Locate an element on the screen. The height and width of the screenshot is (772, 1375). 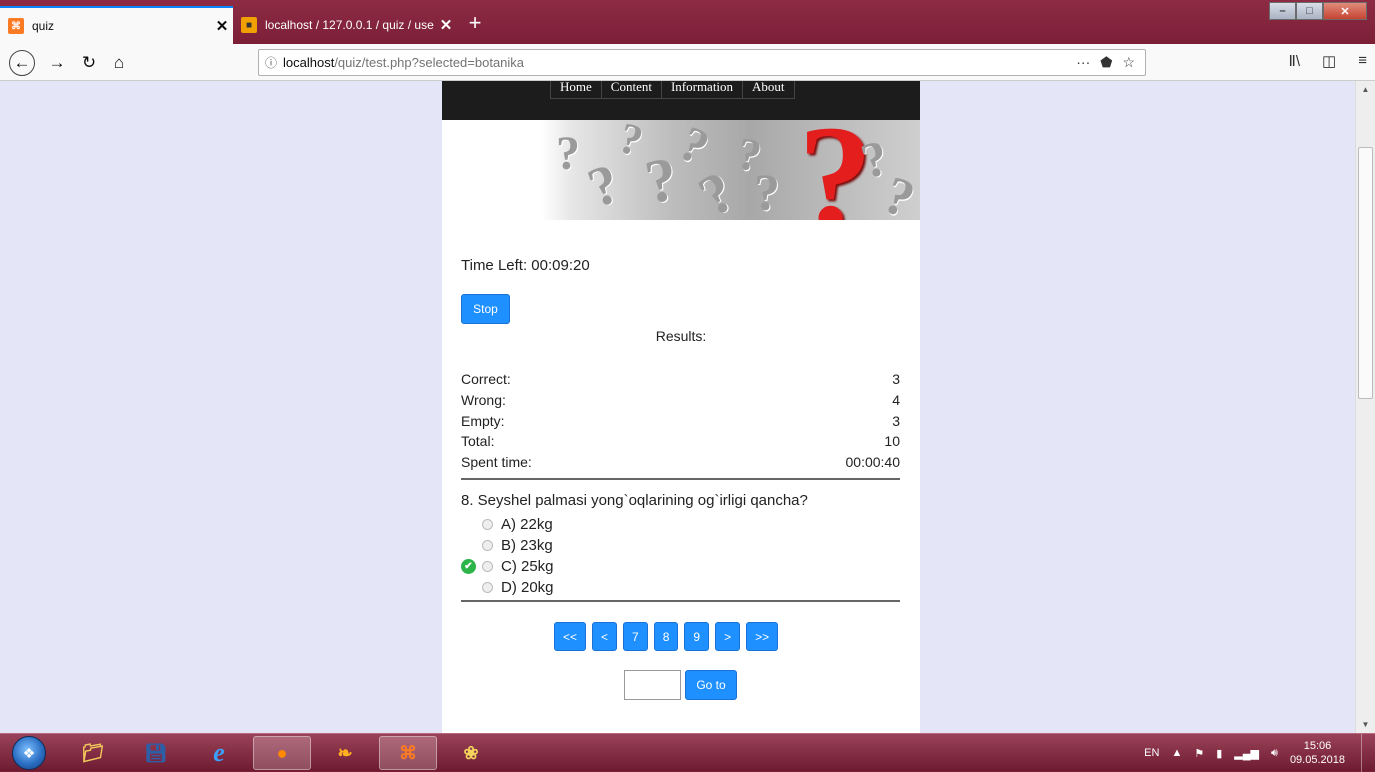
first-page-button: << is located at coordinates (570, 636).